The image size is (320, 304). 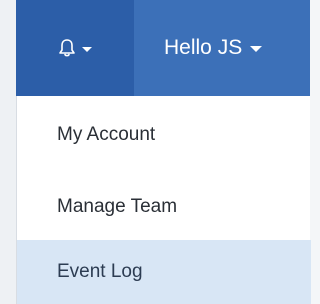 I want to click on bell-icon, so click(x=67, y=48).